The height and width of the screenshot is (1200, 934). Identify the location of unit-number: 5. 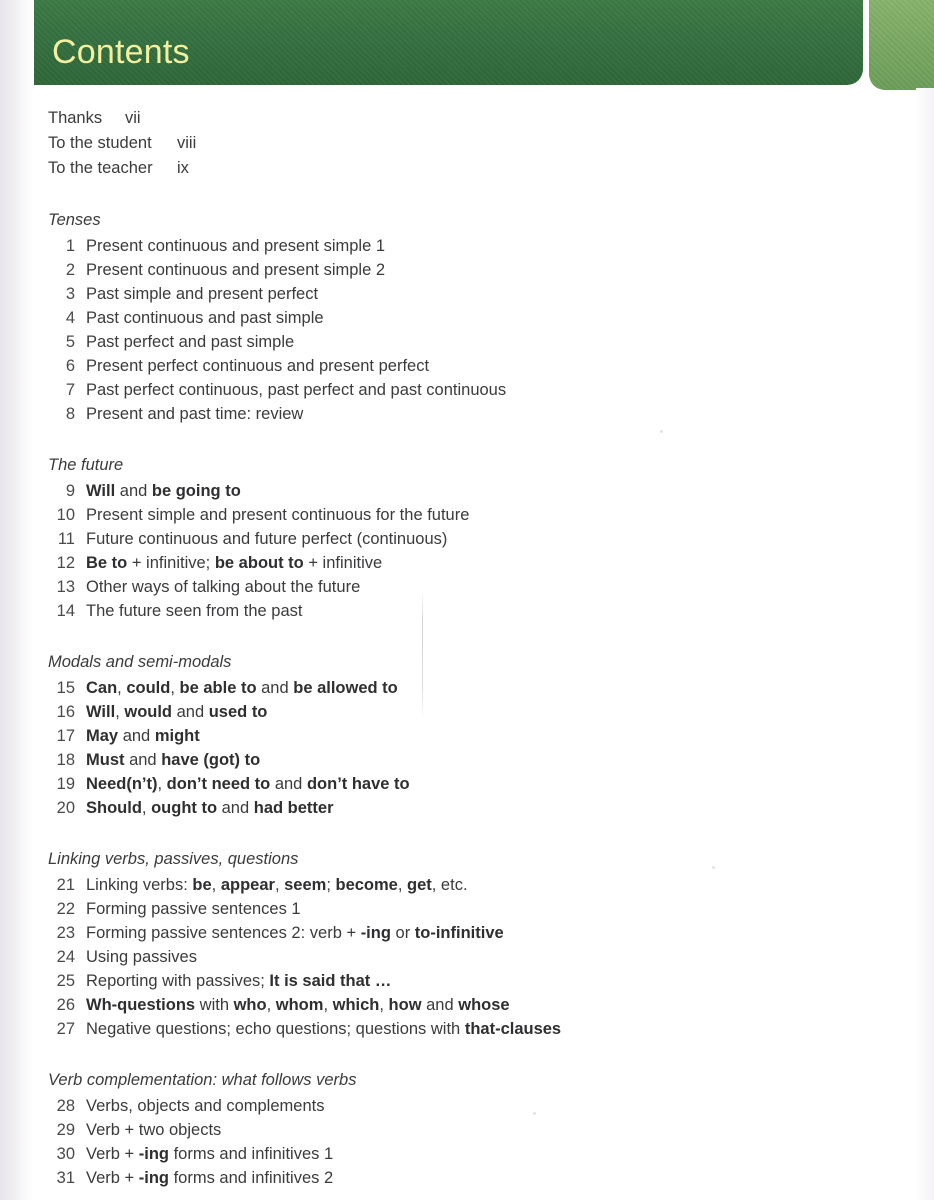
(70, 342).